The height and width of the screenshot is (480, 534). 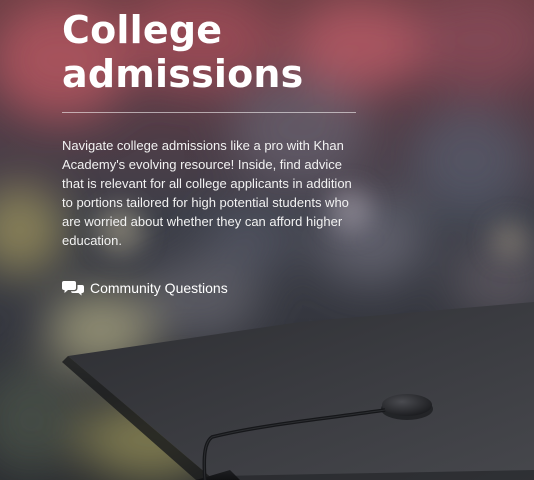 What do you see at coordinates (183, 52) in the screenshot?
I see `page-title: College admissions` at bounding box center [183, 52].